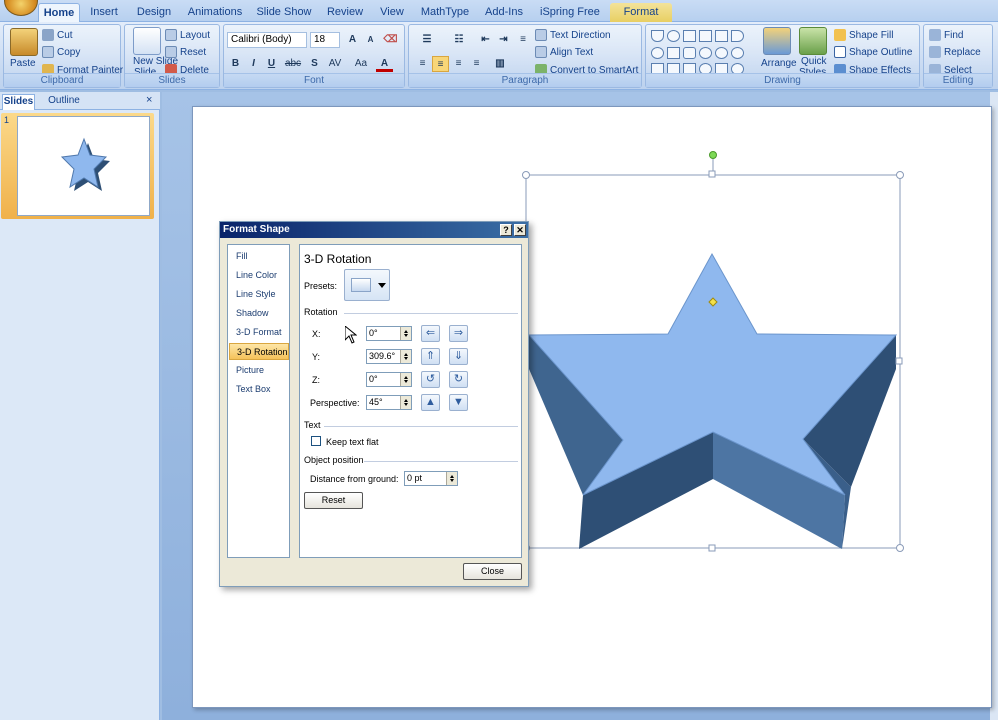 This screenshot has width=998, height=720. Describe the element at coordinates (955, 52) in the screenshot. I see `replace-button: Replace` at that location.